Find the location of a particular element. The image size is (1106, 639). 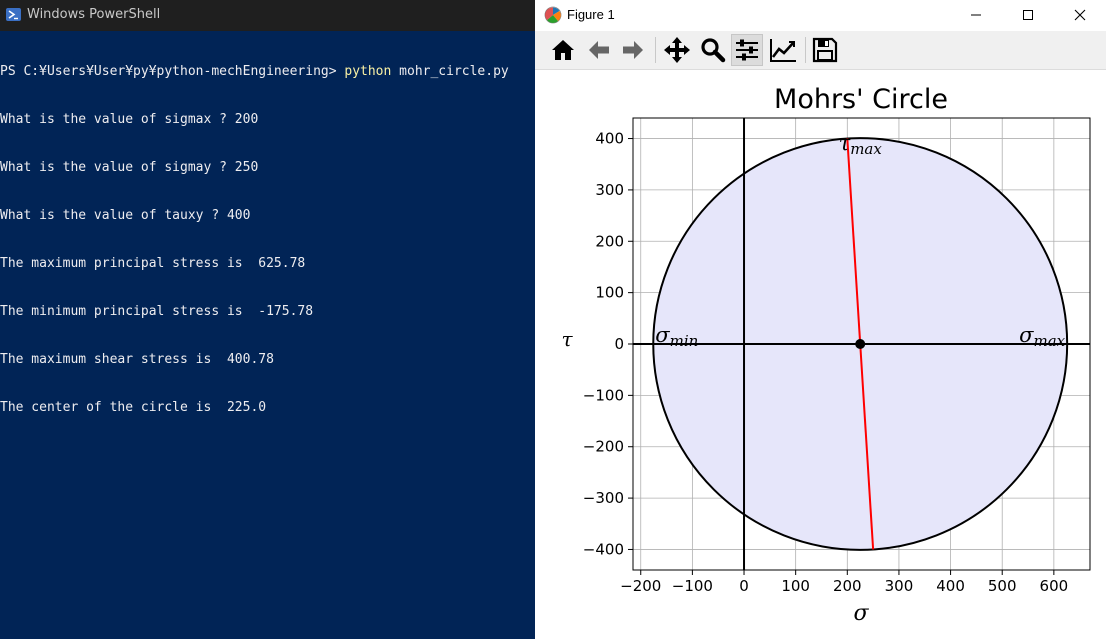

powershell-icon is located at coordinates (13, 14).